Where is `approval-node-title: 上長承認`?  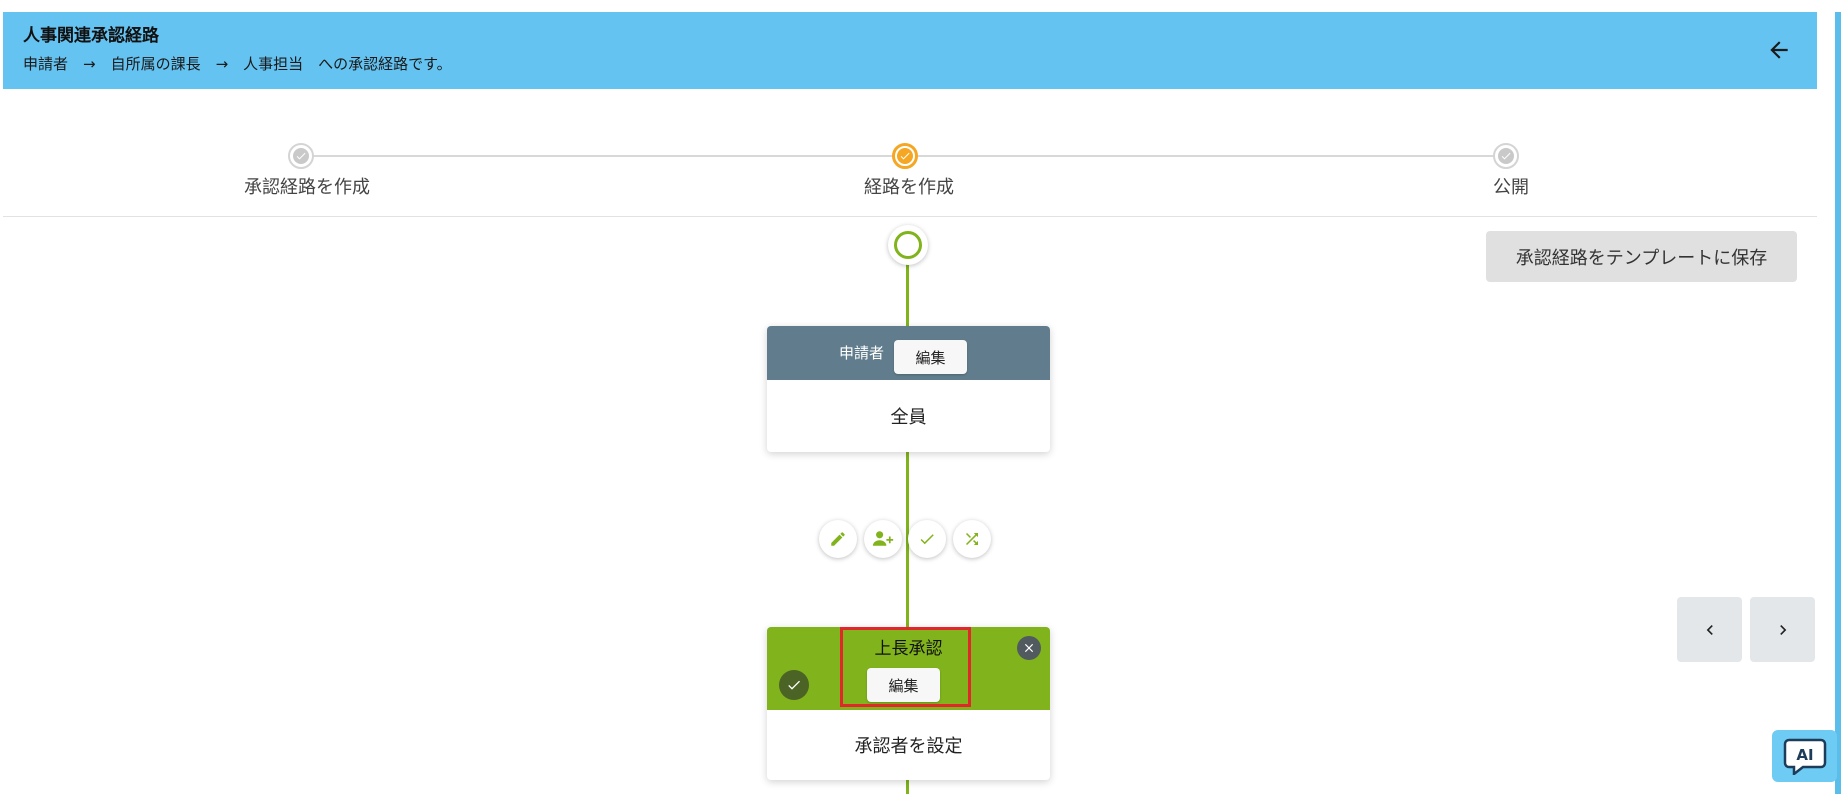 approval-node-title: 上長承認 is located at coordinates (908, 649).